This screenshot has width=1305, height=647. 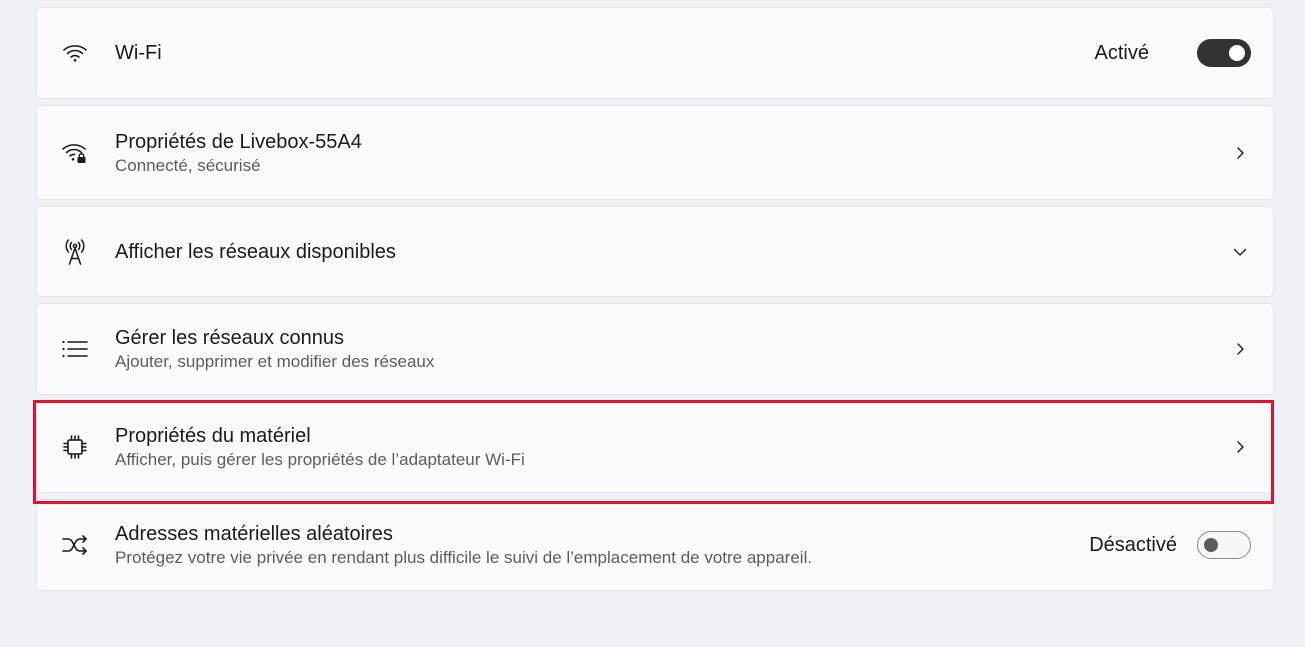 I want to click on available-networks-title: Afficher les réseaux disponibles, so click(x=255, y=251).